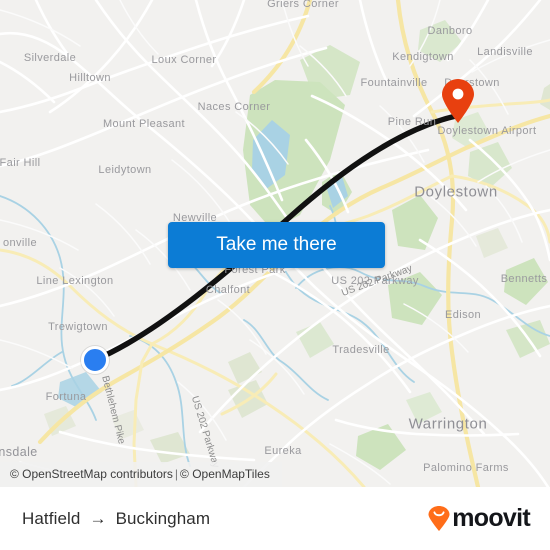 Image resolution: width=550 pixels, height=550 pixels. I want to click on map-pin-icon, so click(458, 101).